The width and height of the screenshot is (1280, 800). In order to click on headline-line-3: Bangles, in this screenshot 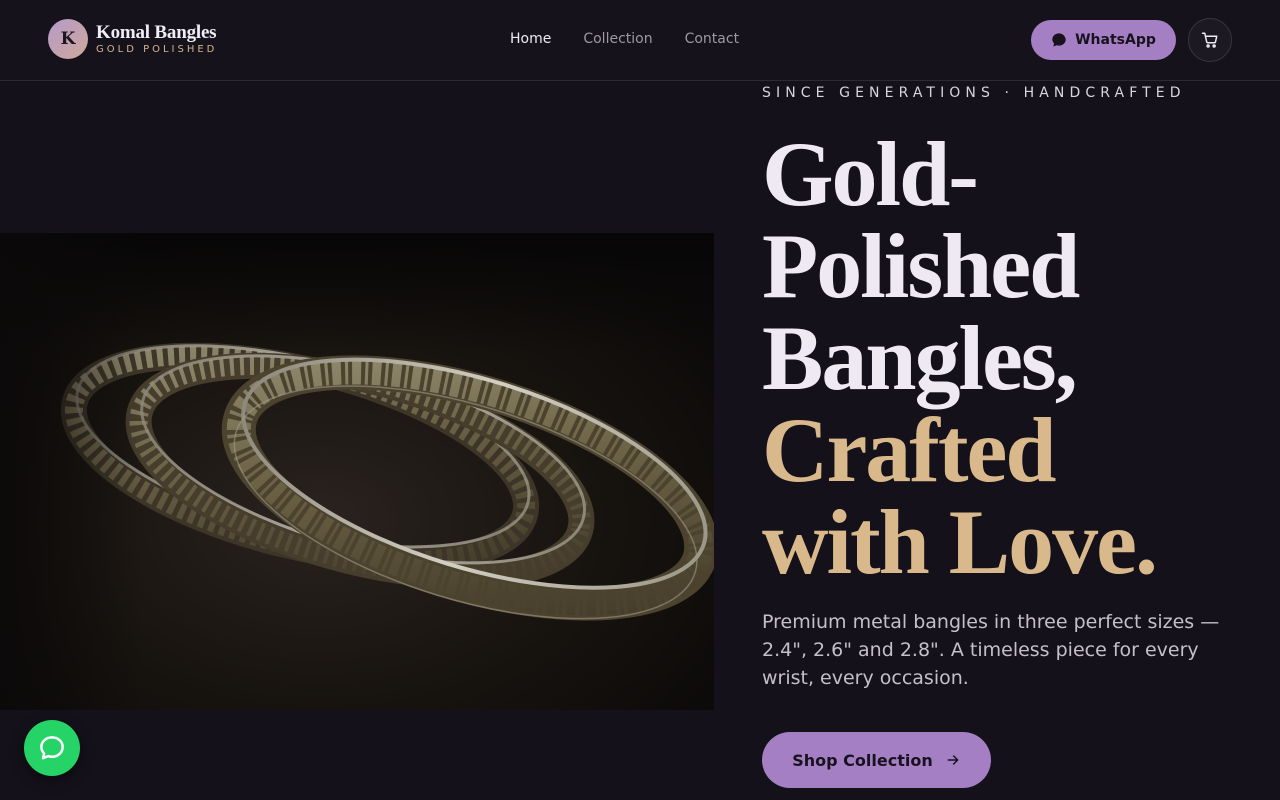, I will do `click(920, 358)`.